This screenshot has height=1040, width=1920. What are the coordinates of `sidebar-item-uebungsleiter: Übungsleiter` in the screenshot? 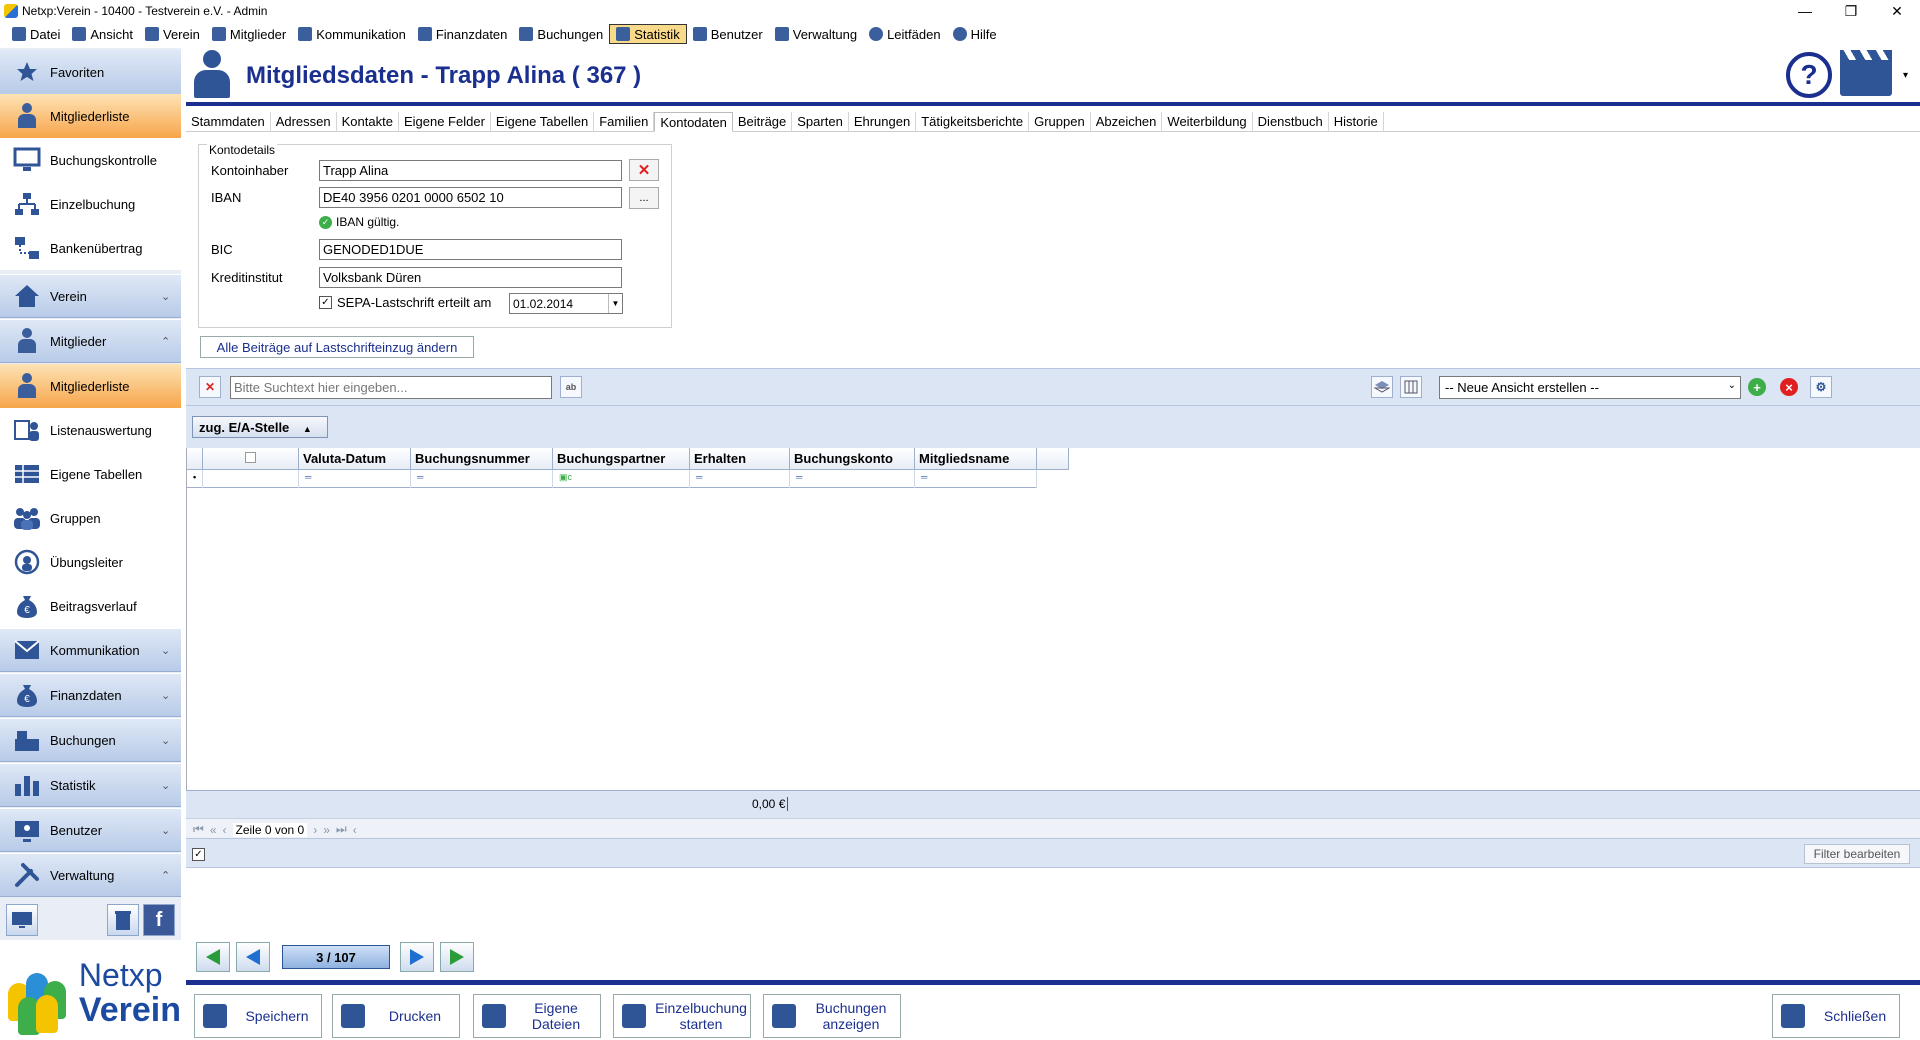 It's located at (90, 562).